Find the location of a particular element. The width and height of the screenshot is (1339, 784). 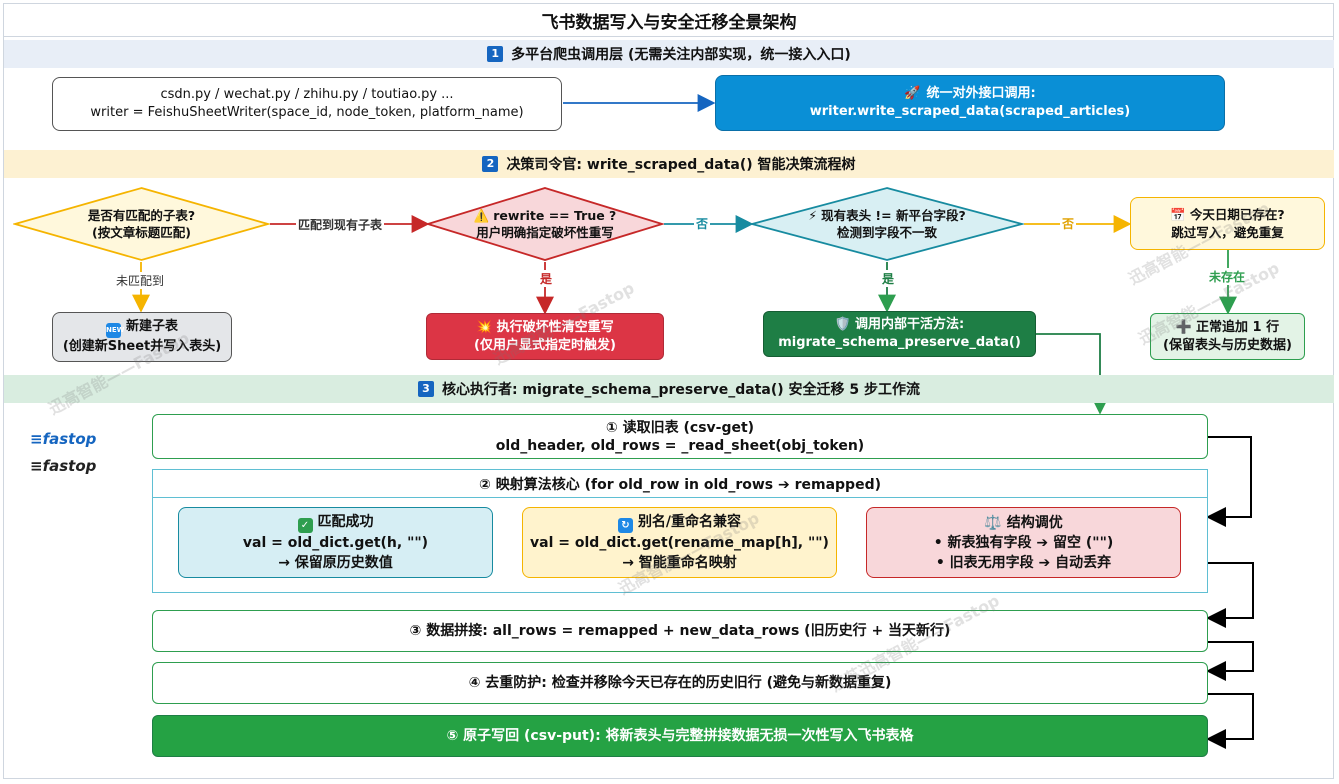

fastop-logo-blue-text: fastop is located at coordinates (69, 439).